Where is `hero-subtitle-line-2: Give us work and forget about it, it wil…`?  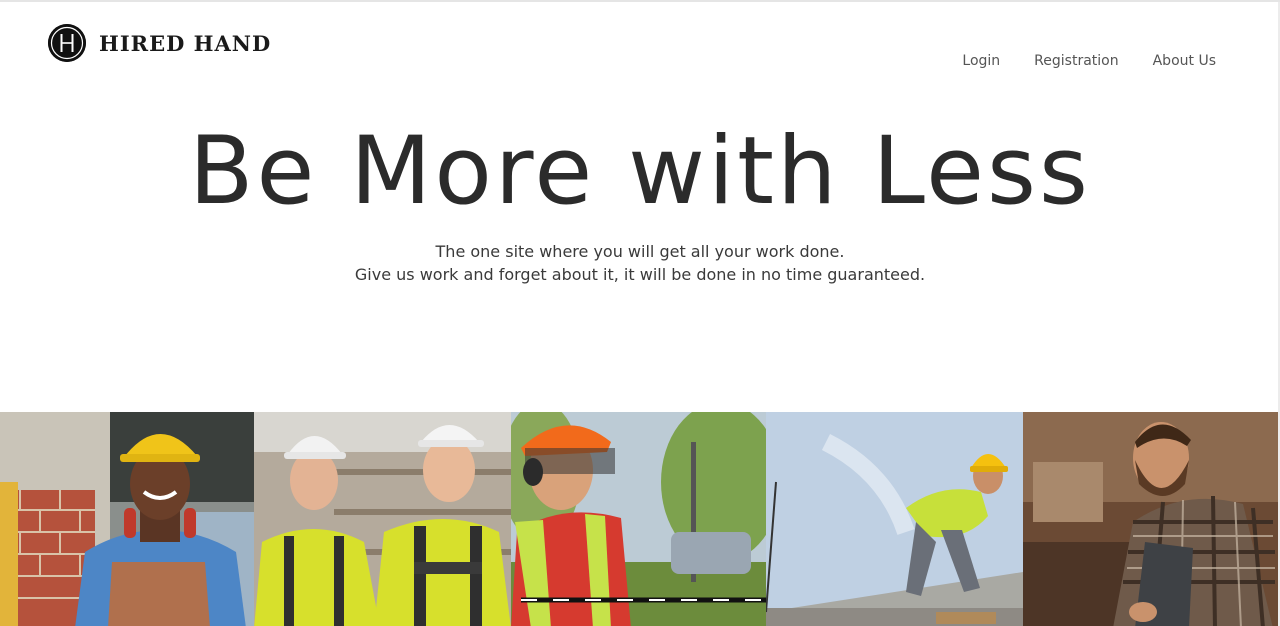
hero-subtitle-line-2: Give us work and forget about it, it wil… is located at coordinates (640, 274).